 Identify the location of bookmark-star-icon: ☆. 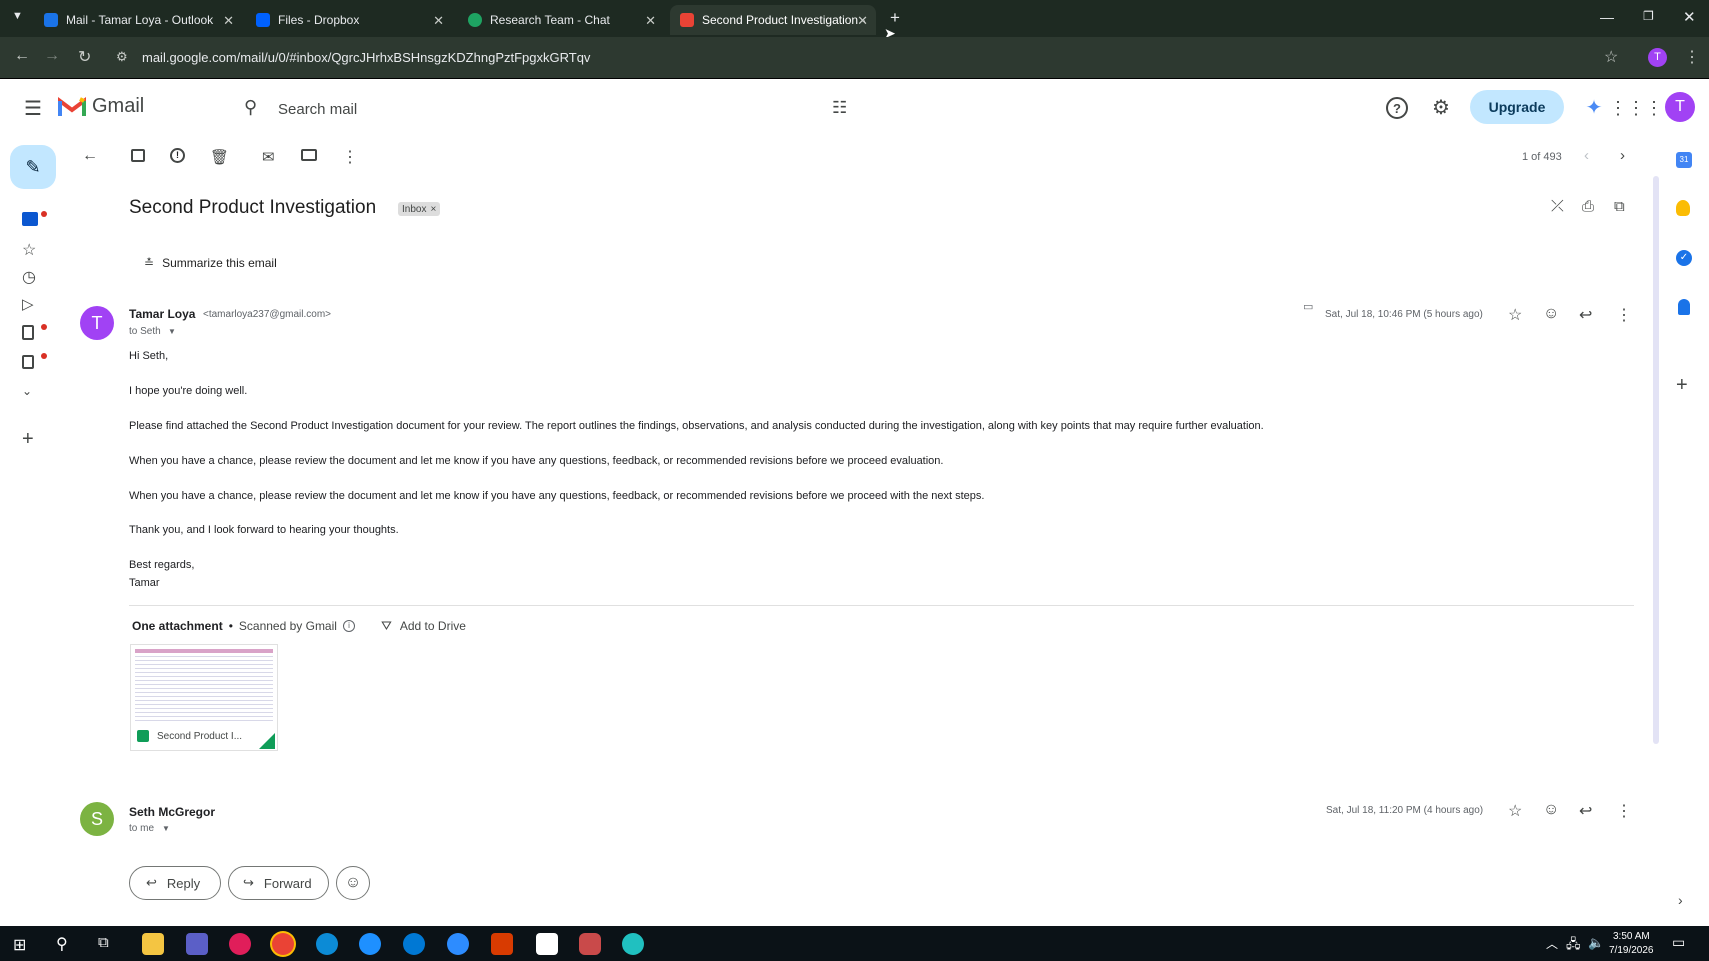
(1611, 57).